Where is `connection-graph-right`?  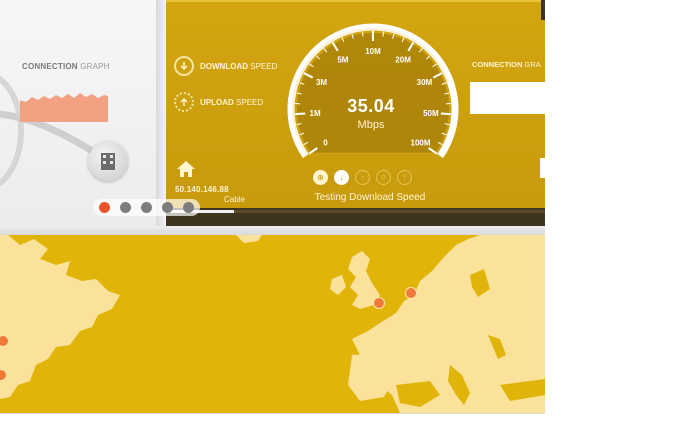
connection-graph-right is located at coordinates (507, 98).